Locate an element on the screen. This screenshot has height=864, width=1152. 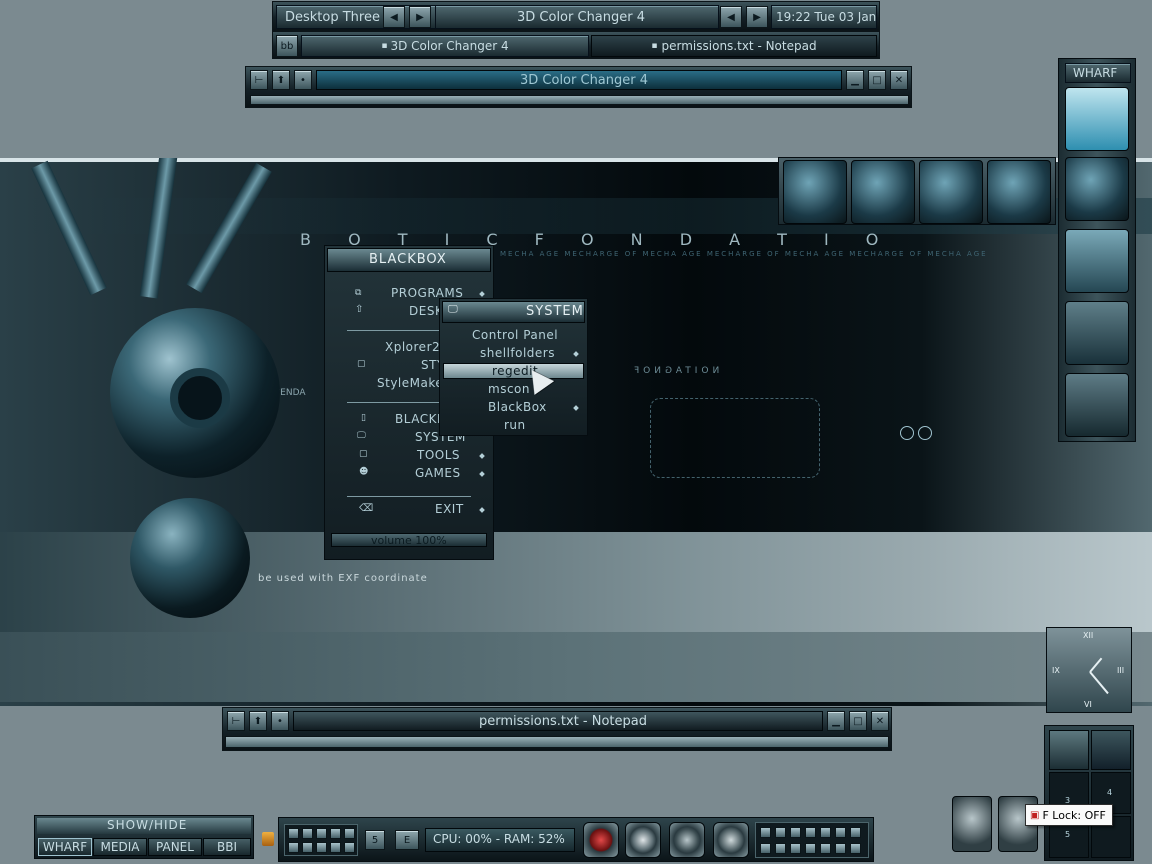
globe-keyboard-icon is located at coordinates (951, 192).